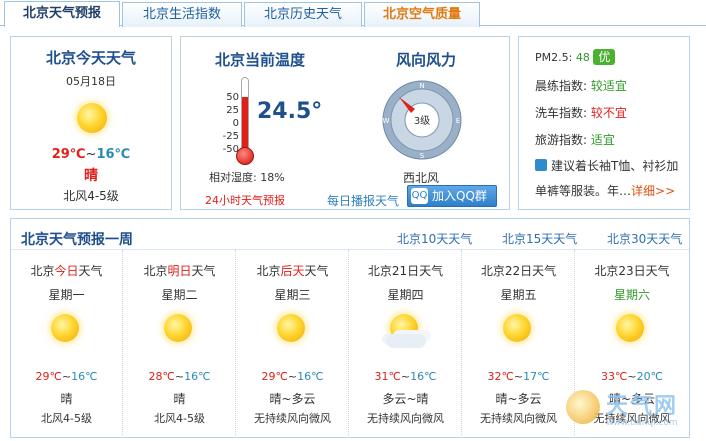 This screenshot has width=706, height=441. I want to click on cloud-icon, so click(406, 341).